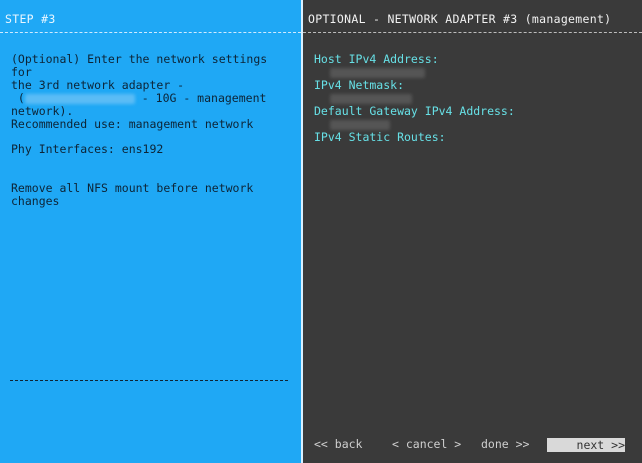 The image size is (642, 463). I want to click on desc-line-3: ( - 10G - management, so click(139, 98).